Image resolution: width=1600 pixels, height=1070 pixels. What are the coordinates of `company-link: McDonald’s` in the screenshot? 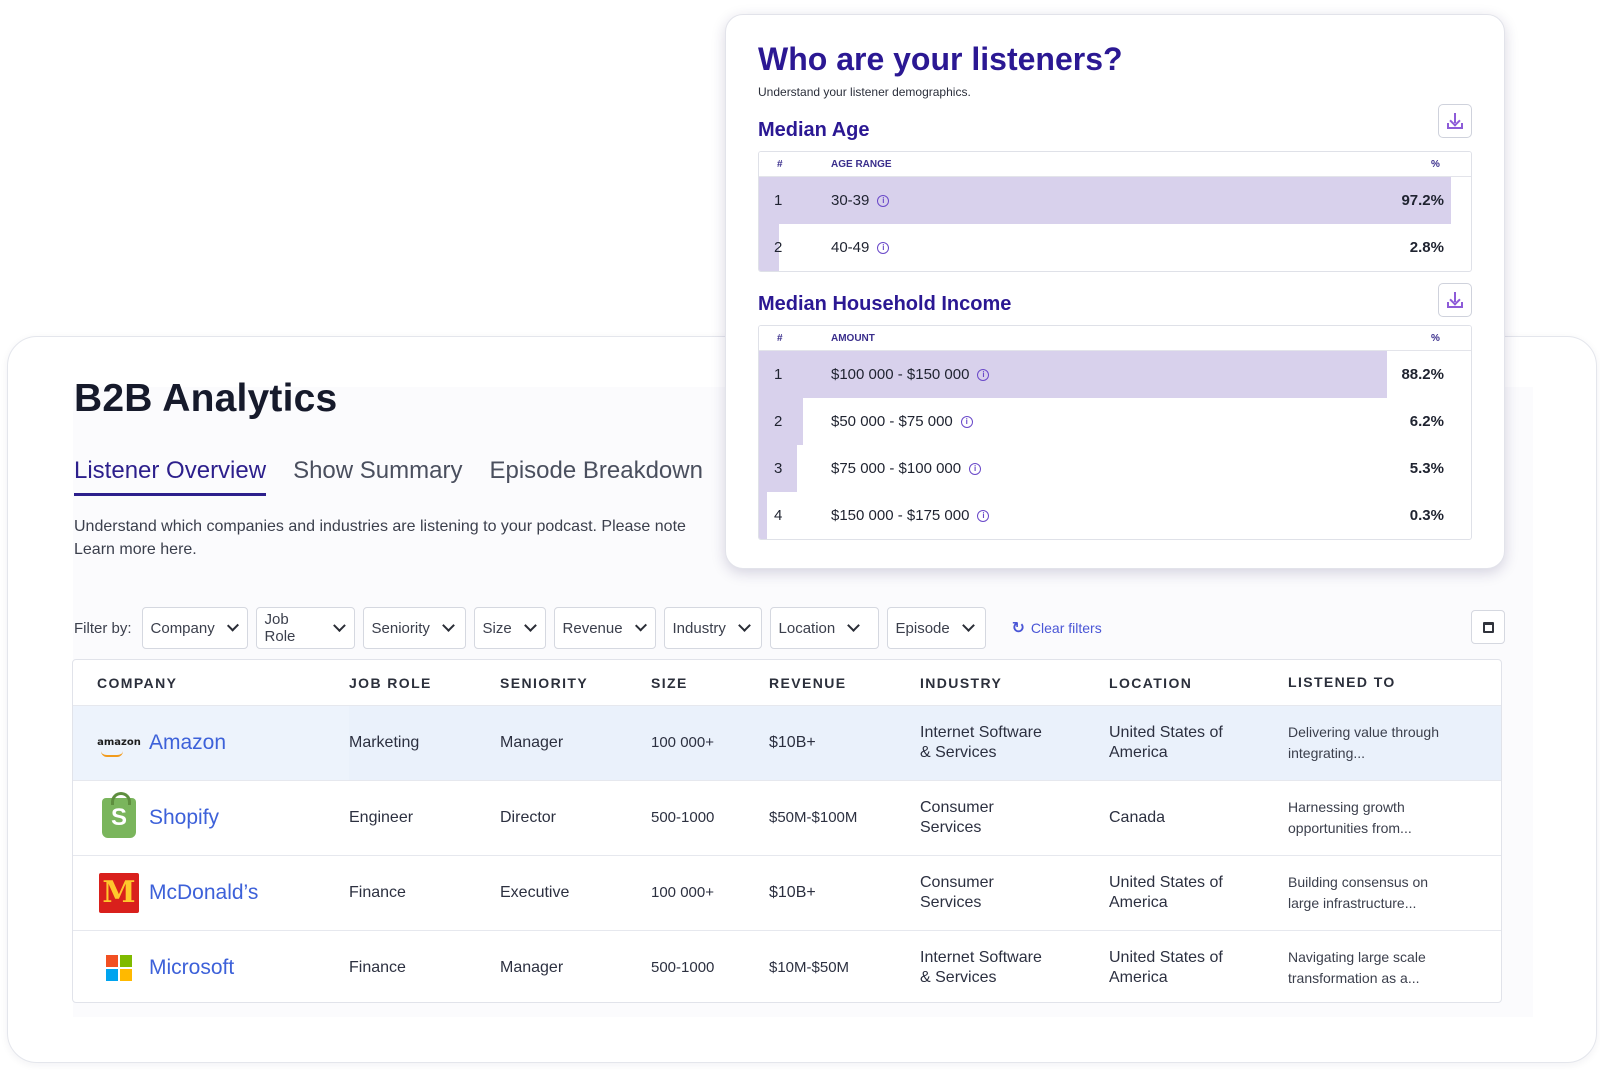 It's located at (203, 892).